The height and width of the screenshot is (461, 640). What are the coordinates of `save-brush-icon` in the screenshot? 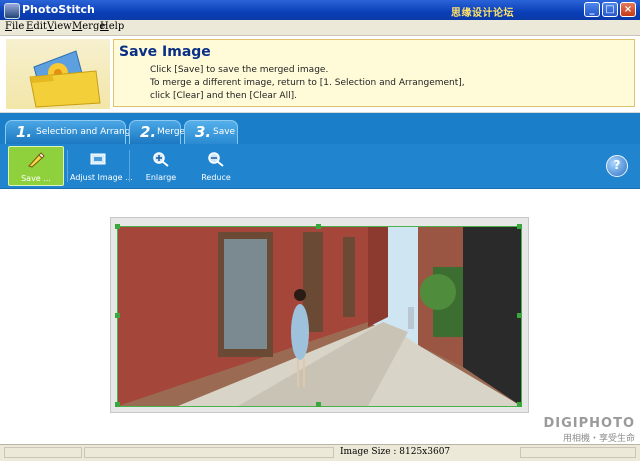 It's located at (36, 160).